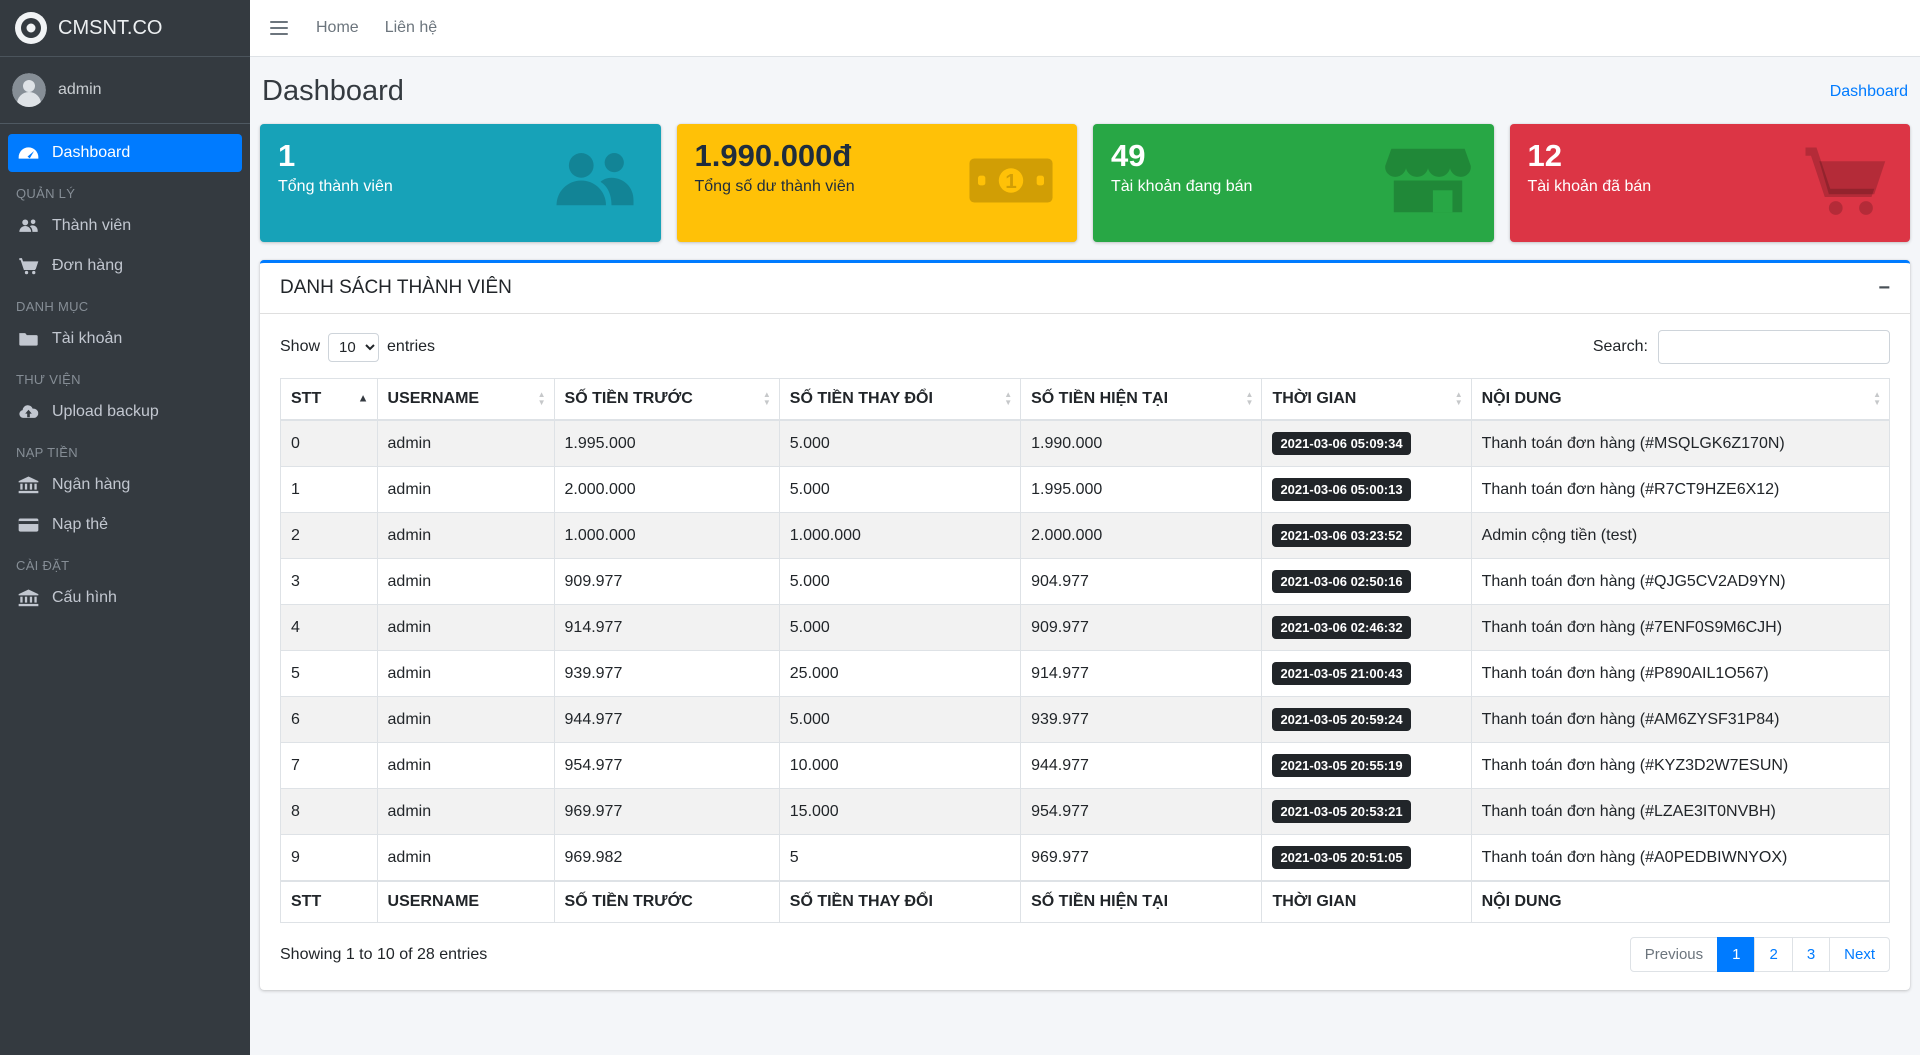  I want to click on sidebar-item-nap-the: Nạp thẻ, so click(125, 525).